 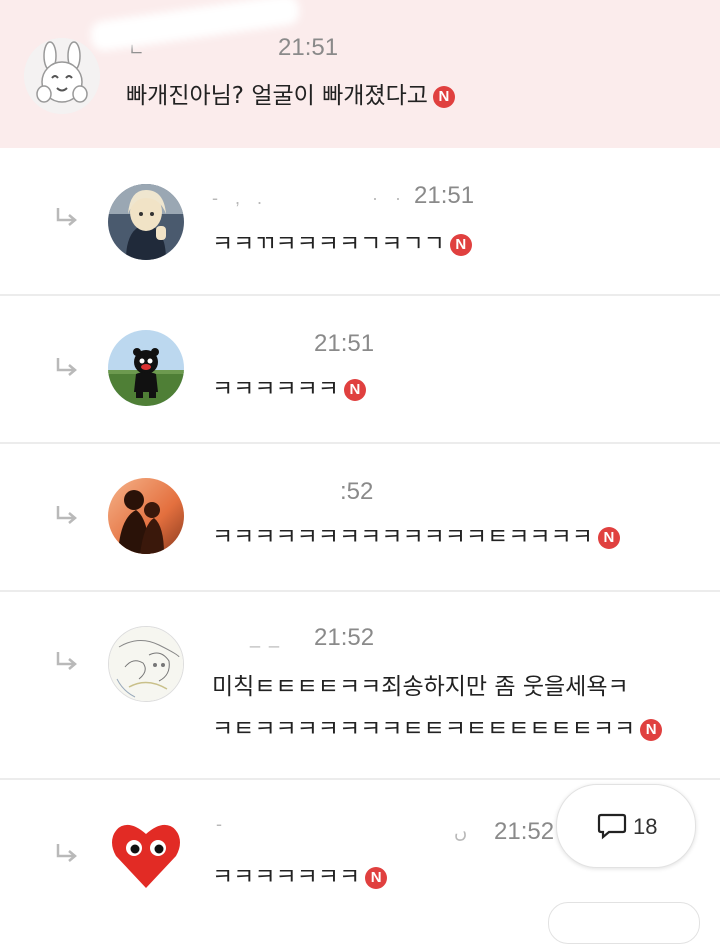 I want to click on red-heart-eyes-avatar, so click(x=146, y=854).